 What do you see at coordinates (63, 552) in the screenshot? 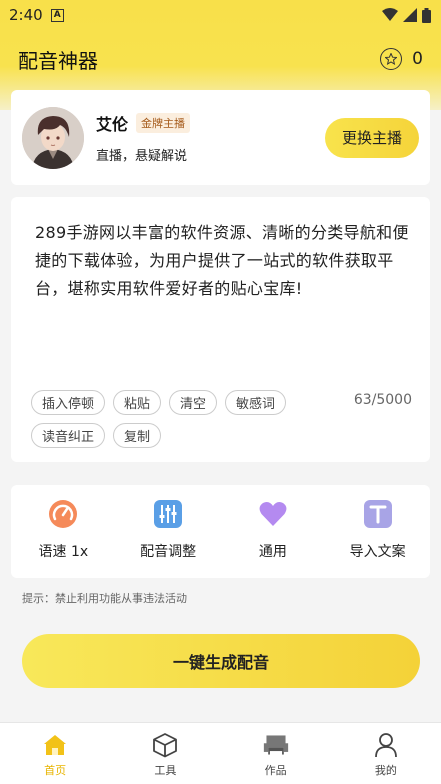
I see `tool-speed-label: 语速 1x` at bounding box center [63, 552].